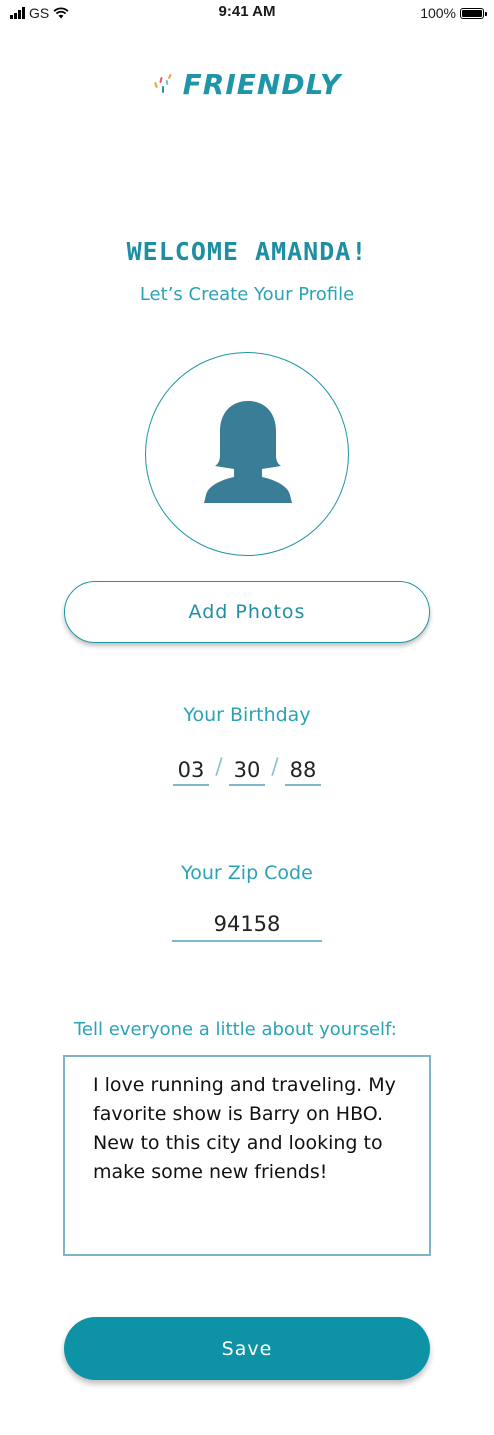  Describe the element at coordinates (303, 772) in the screenshot. I see `birthday-year-field: 88` at that location.